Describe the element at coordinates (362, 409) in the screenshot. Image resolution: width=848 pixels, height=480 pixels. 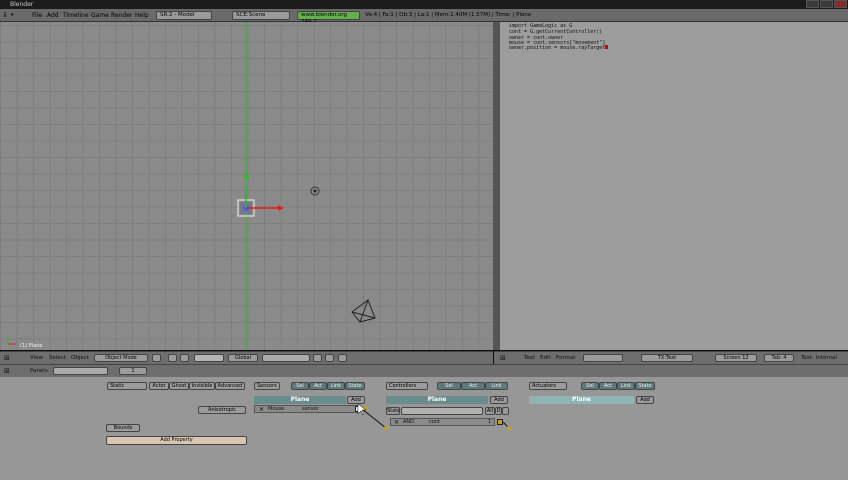
I see `mouse-pointer-icon` at that location.